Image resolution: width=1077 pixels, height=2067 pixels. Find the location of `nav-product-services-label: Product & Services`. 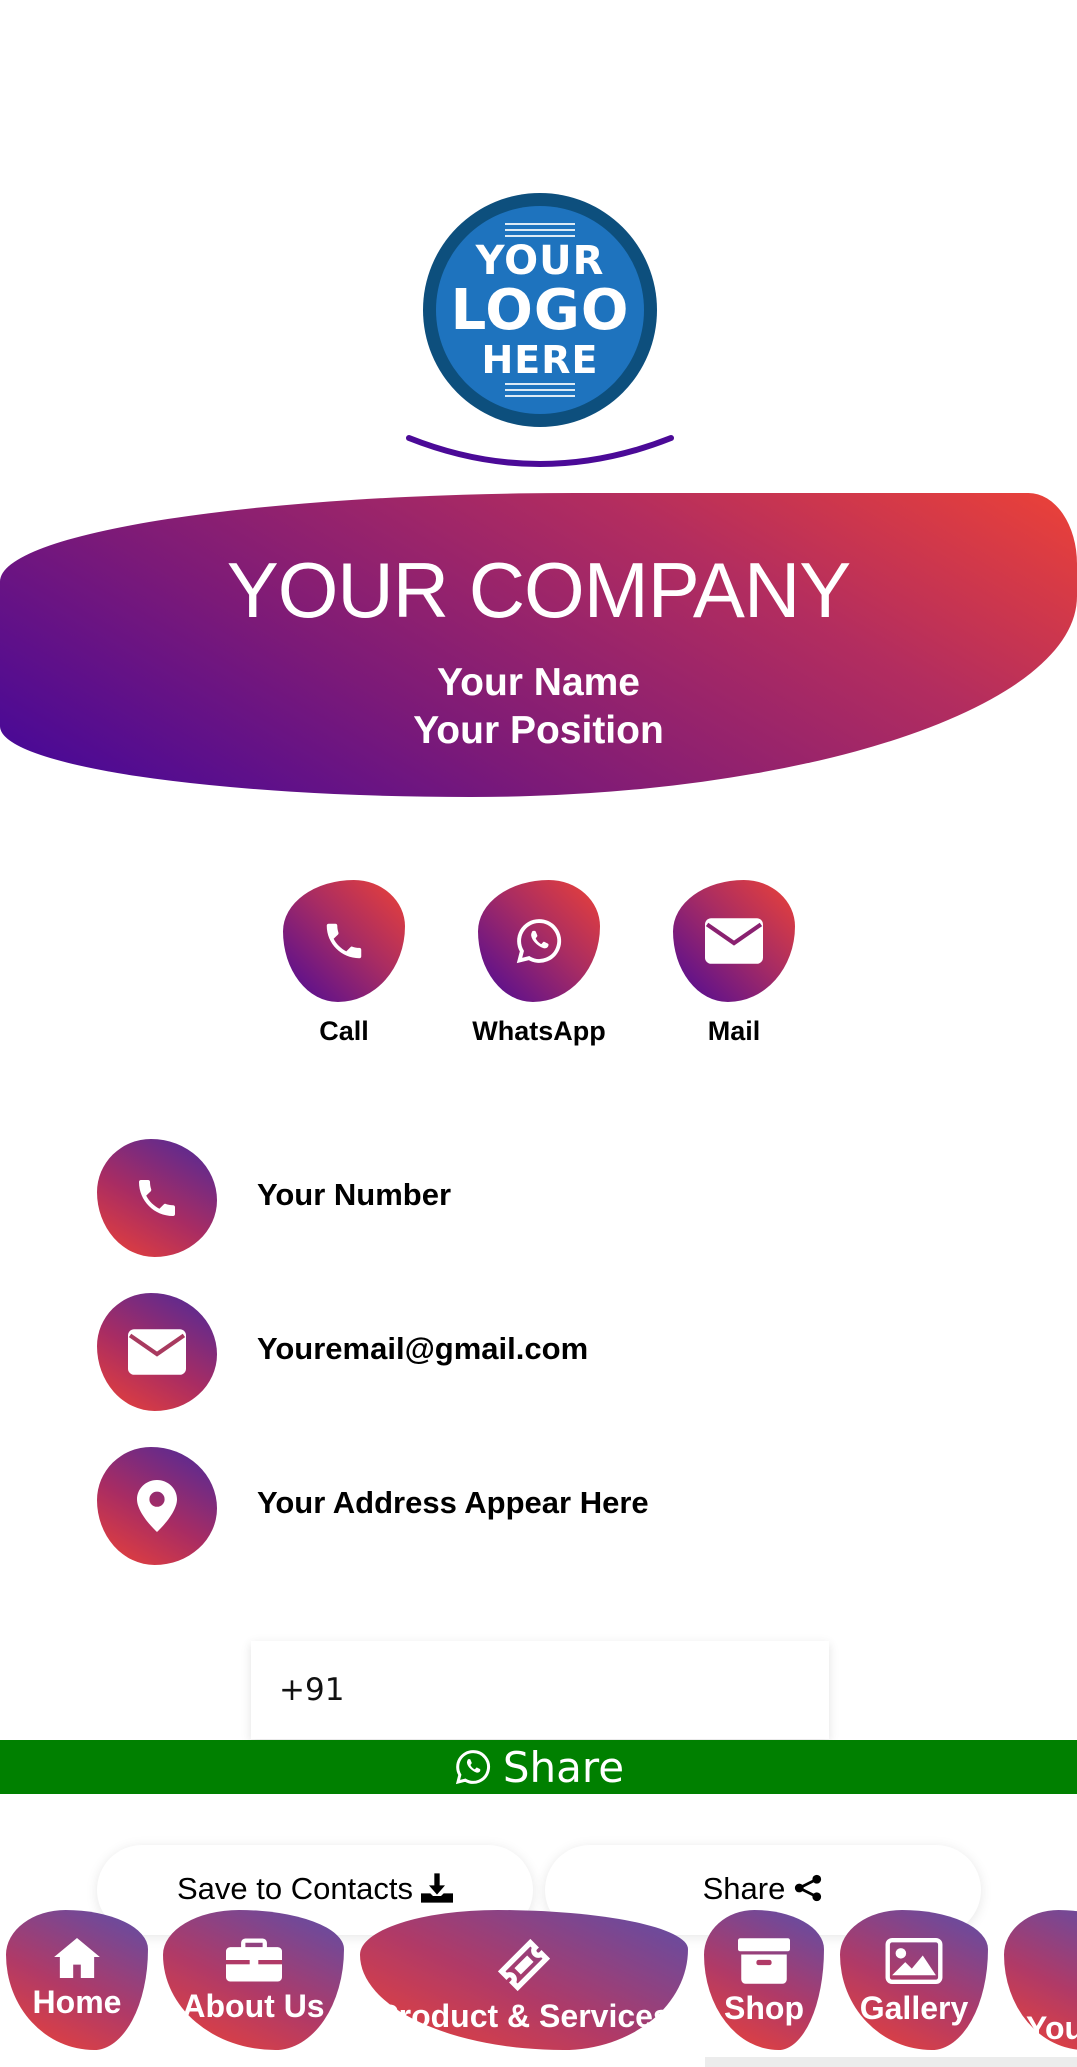

nav-product-services-label: Product & Services is located at coordinates (524, 2016).